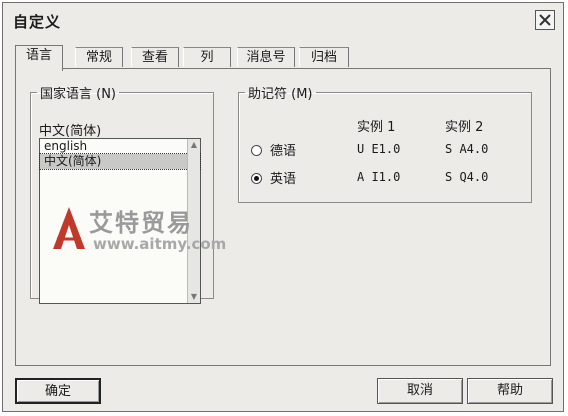 The width and height of the screenshot is (568, 416). I want to click on country-language-legend: 国家语言 (N), so click(78, 94).